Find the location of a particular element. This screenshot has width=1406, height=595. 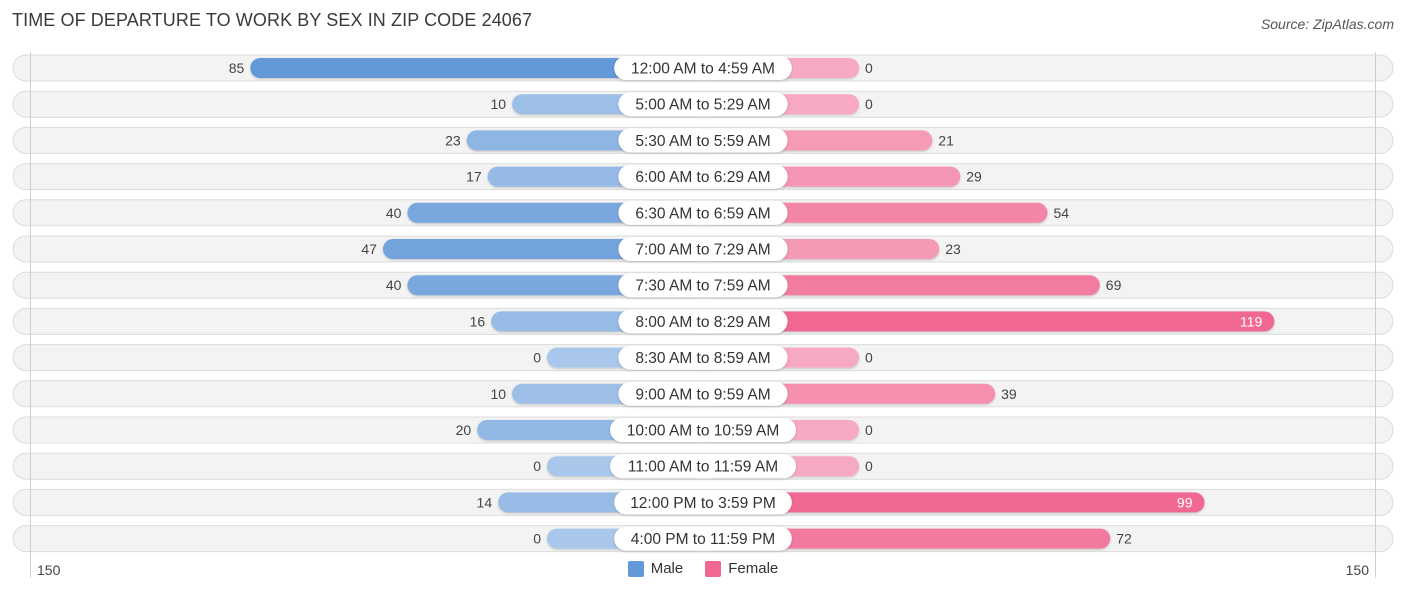

category-label: 6:00 AM to 6:29 AM is located at coordinates (702, 177).